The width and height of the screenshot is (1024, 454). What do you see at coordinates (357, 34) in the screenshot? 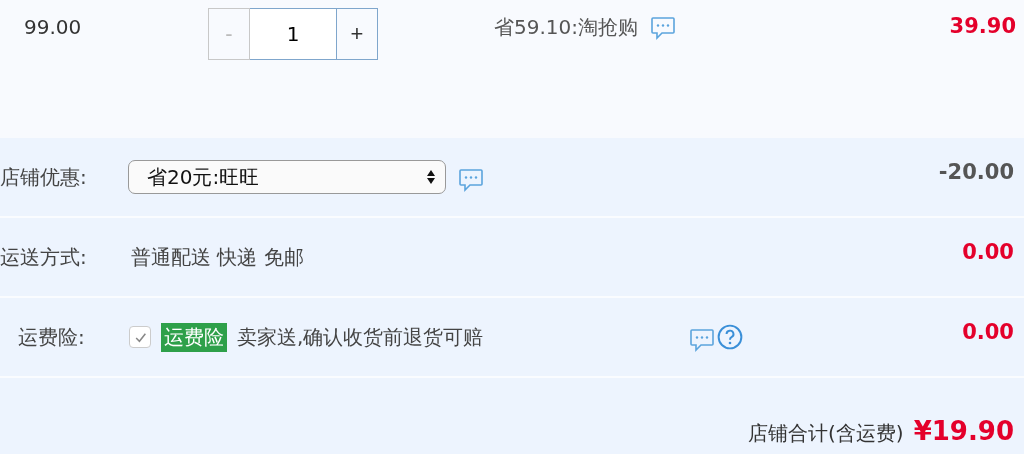
I see `increment-button: +` at bounding box center [357, 34].